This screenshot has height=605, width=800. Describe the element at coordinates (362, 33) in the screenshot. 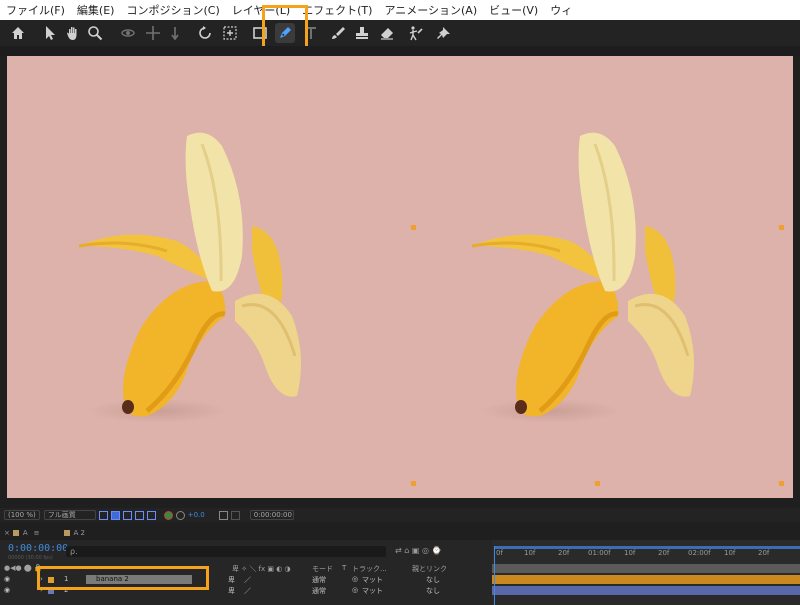

I see `clone-stamp-icon` at that location.